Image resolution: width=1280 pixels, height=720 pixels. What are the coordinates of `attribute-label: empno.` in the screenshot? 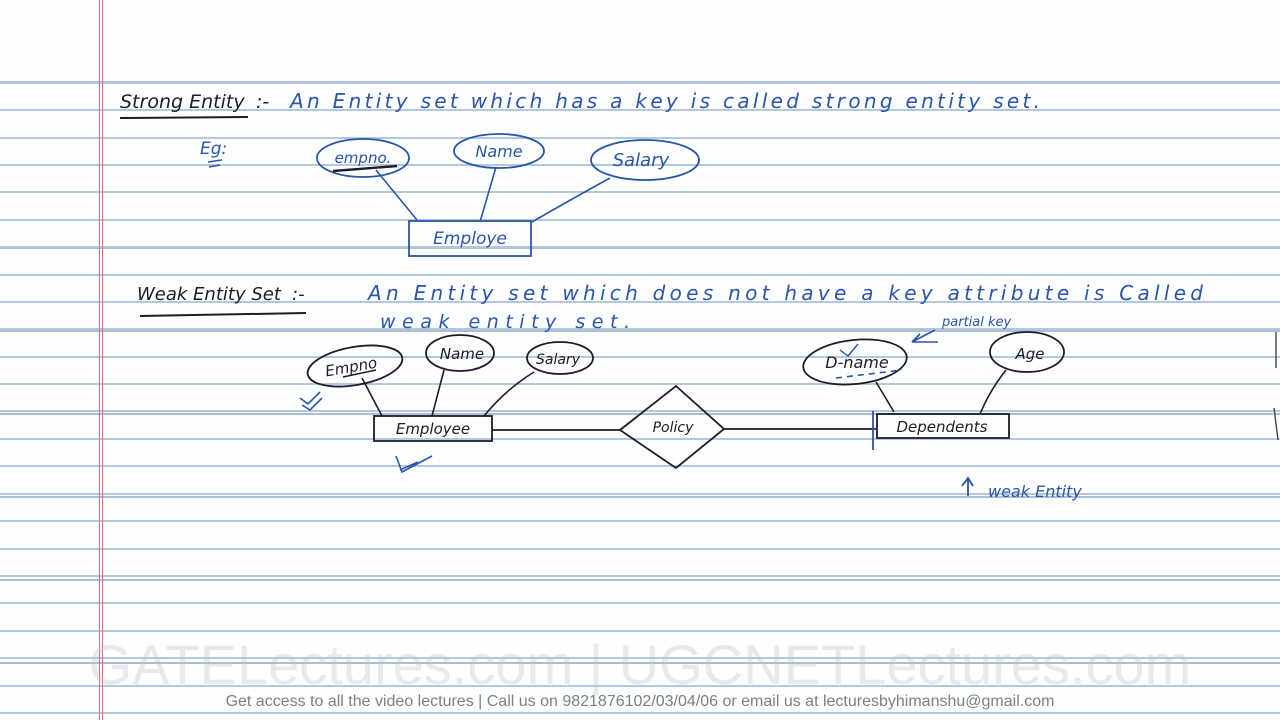 It's located at (363, 158).